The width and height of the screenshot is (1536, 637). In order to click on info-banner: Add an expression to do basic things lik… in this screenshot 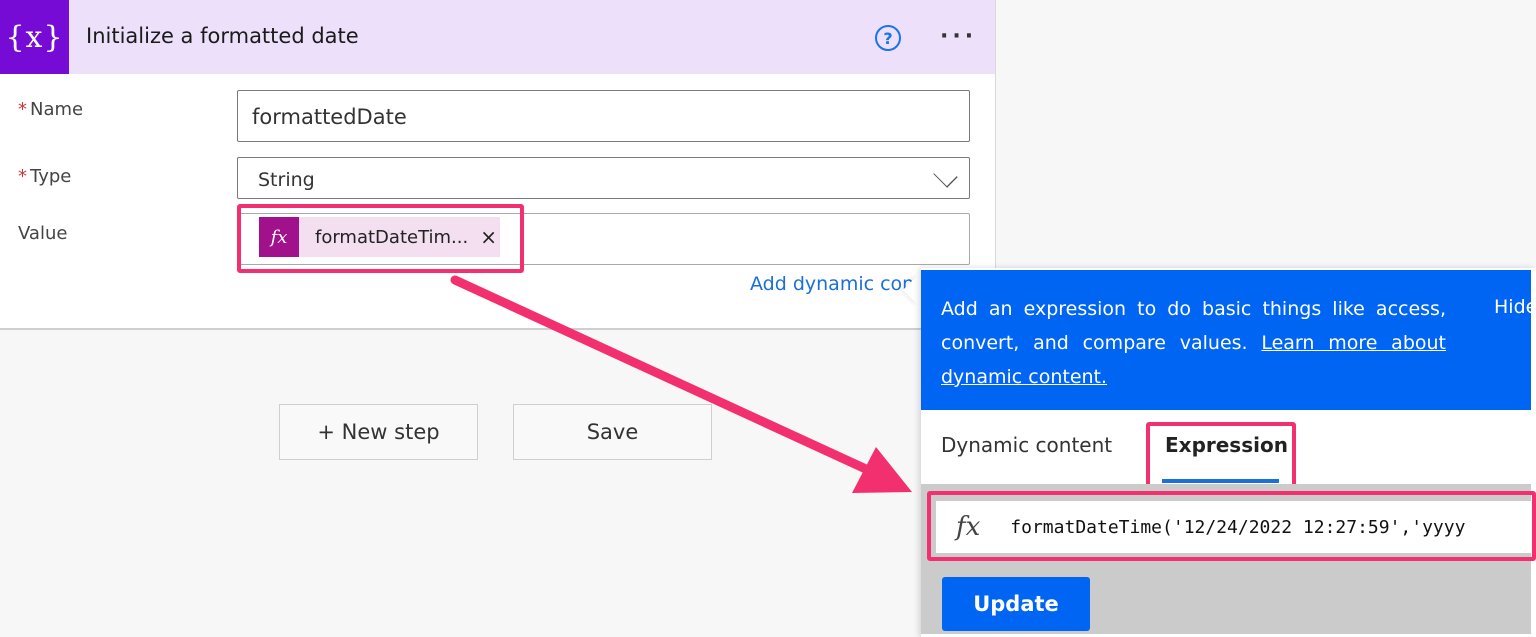, I will do `click(1228, 340)`.